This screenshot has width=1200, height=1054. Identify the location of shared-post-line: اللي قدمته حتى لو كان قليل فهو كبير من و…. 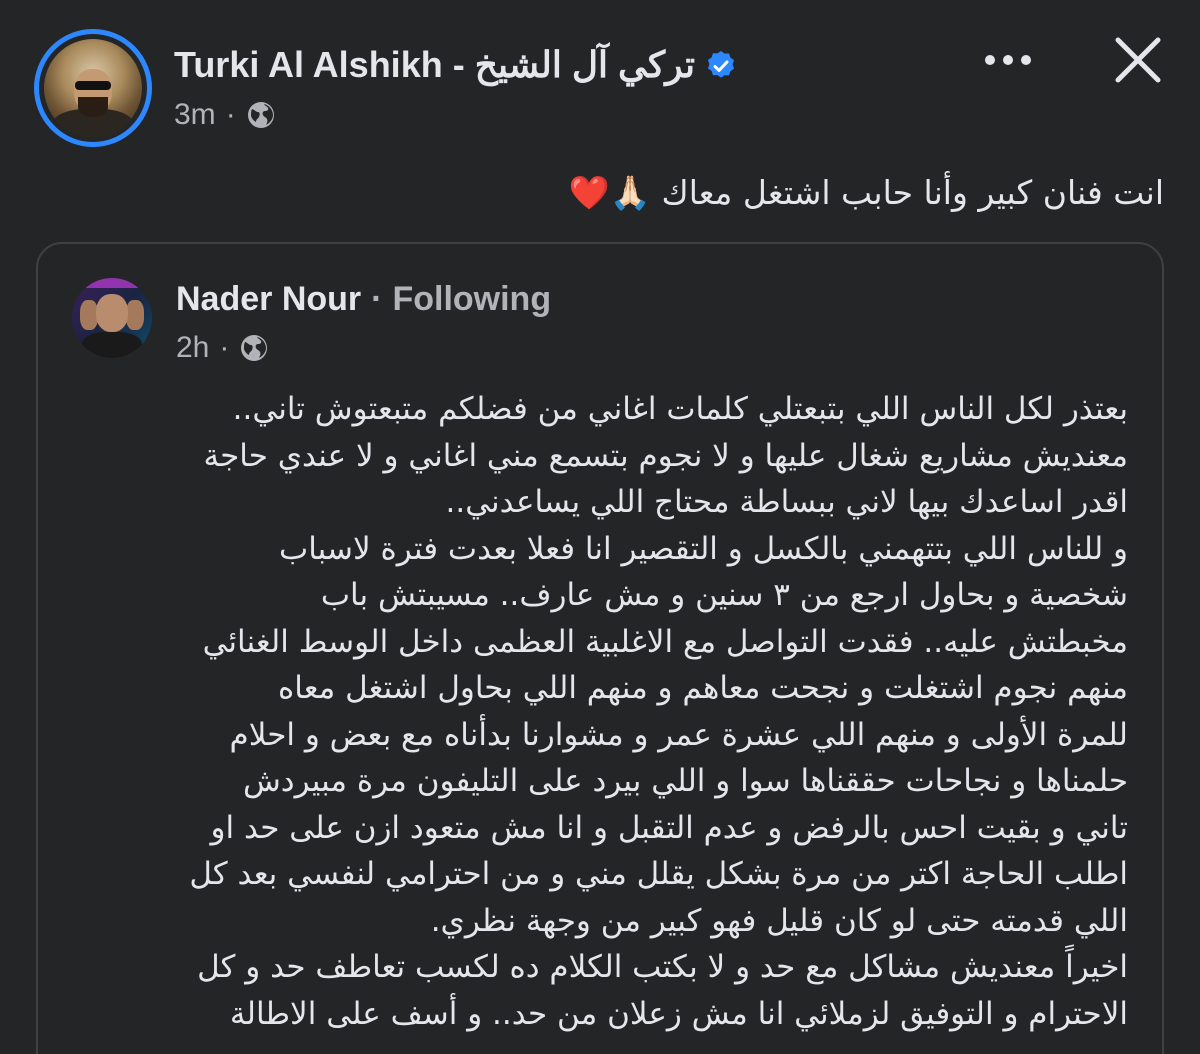
(779, 920).